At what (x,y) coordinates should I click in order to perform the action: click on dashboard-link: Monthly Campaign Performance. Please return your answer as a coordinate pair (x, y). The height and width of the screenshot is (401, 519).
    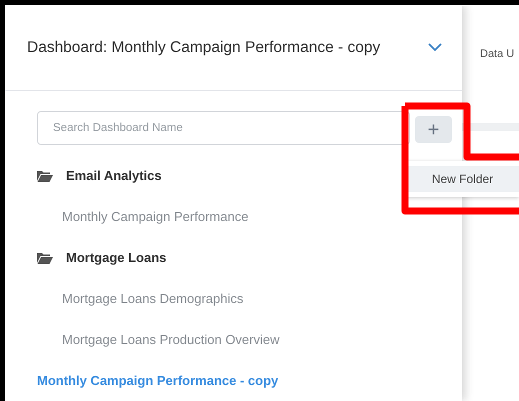
    Looking at the image, I should click on (155, 216).